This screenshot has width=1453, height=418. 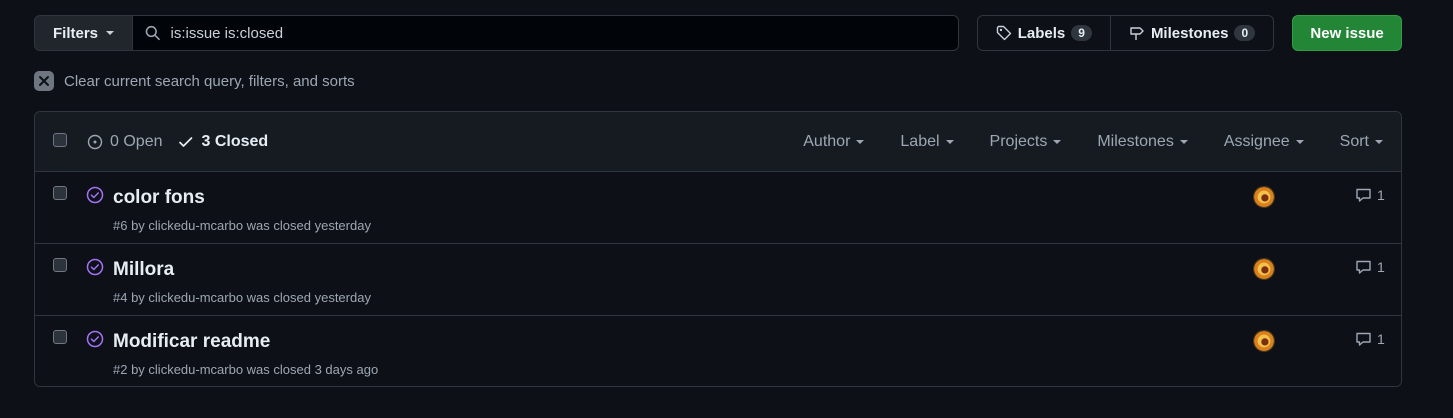 I want to click on milestones-button: Milestones 0, so click(x=1191, y=33).